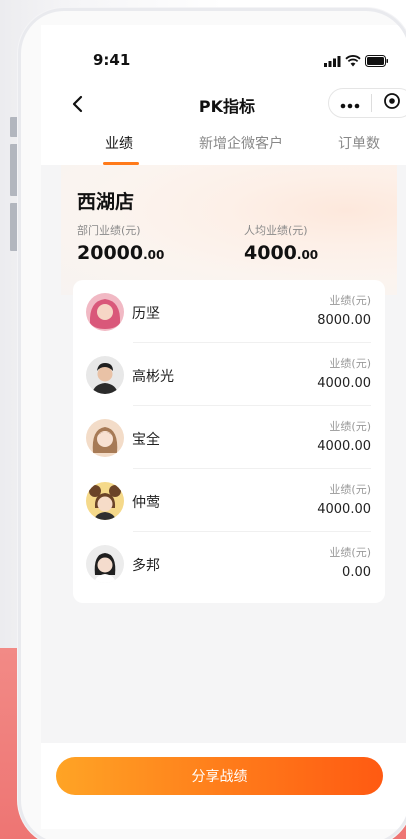 This screenshot has width=406, height=839. Describe the element at coordinates (229, 500) in the screenshot. I see `list-item: 仲莺 业绩(元) 4000.00` at that location.